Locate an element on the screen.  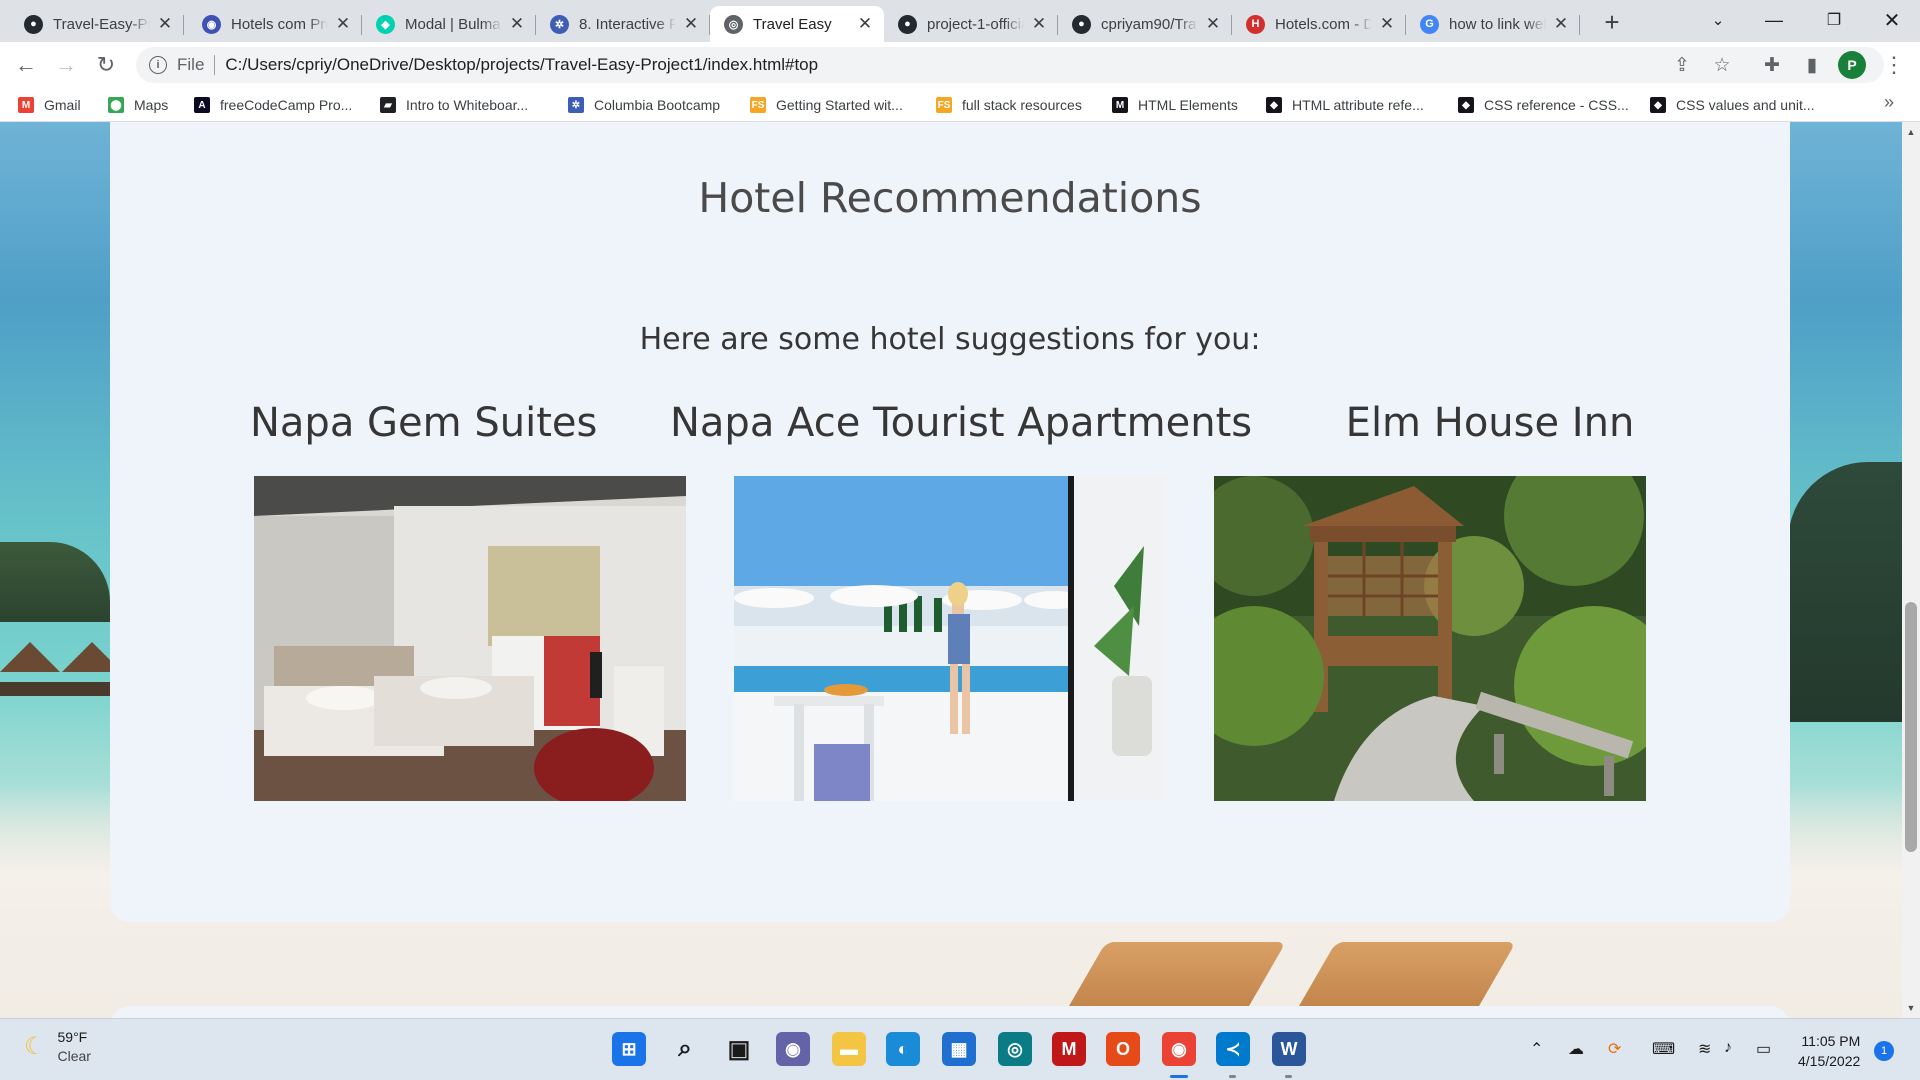
hotel-photo-room is located at coordinates (470, 638).